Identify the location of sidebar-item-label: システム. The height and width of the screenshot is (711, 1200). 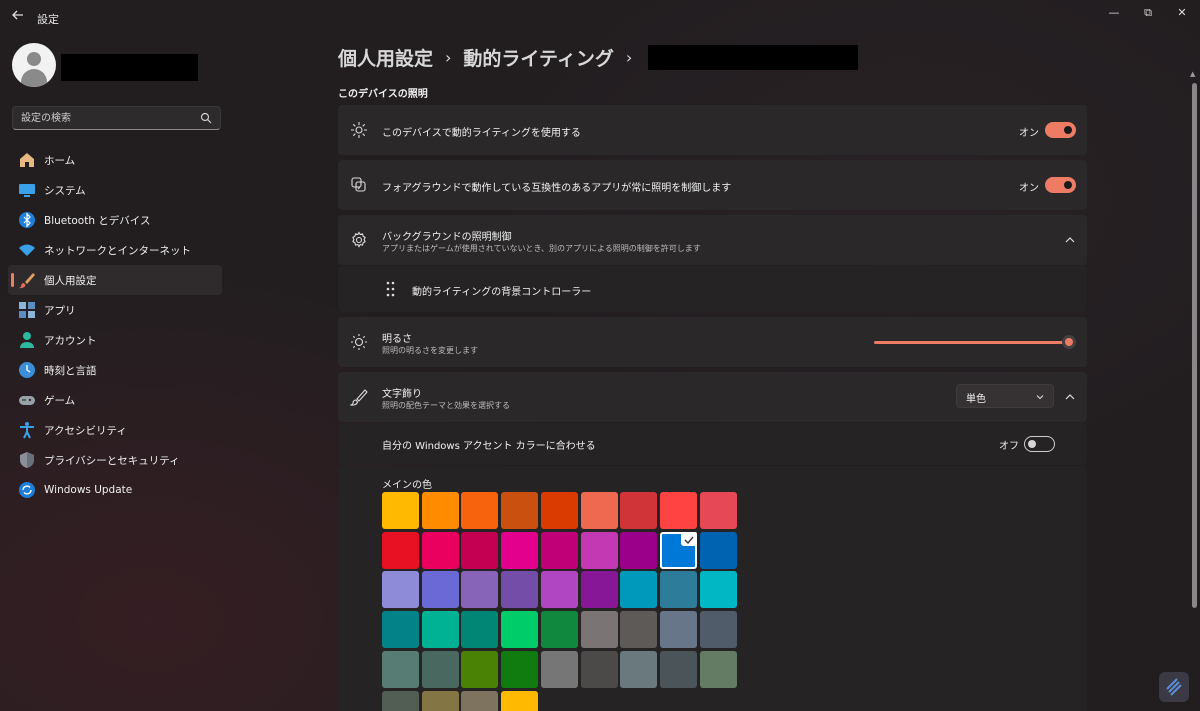
(65, 190).